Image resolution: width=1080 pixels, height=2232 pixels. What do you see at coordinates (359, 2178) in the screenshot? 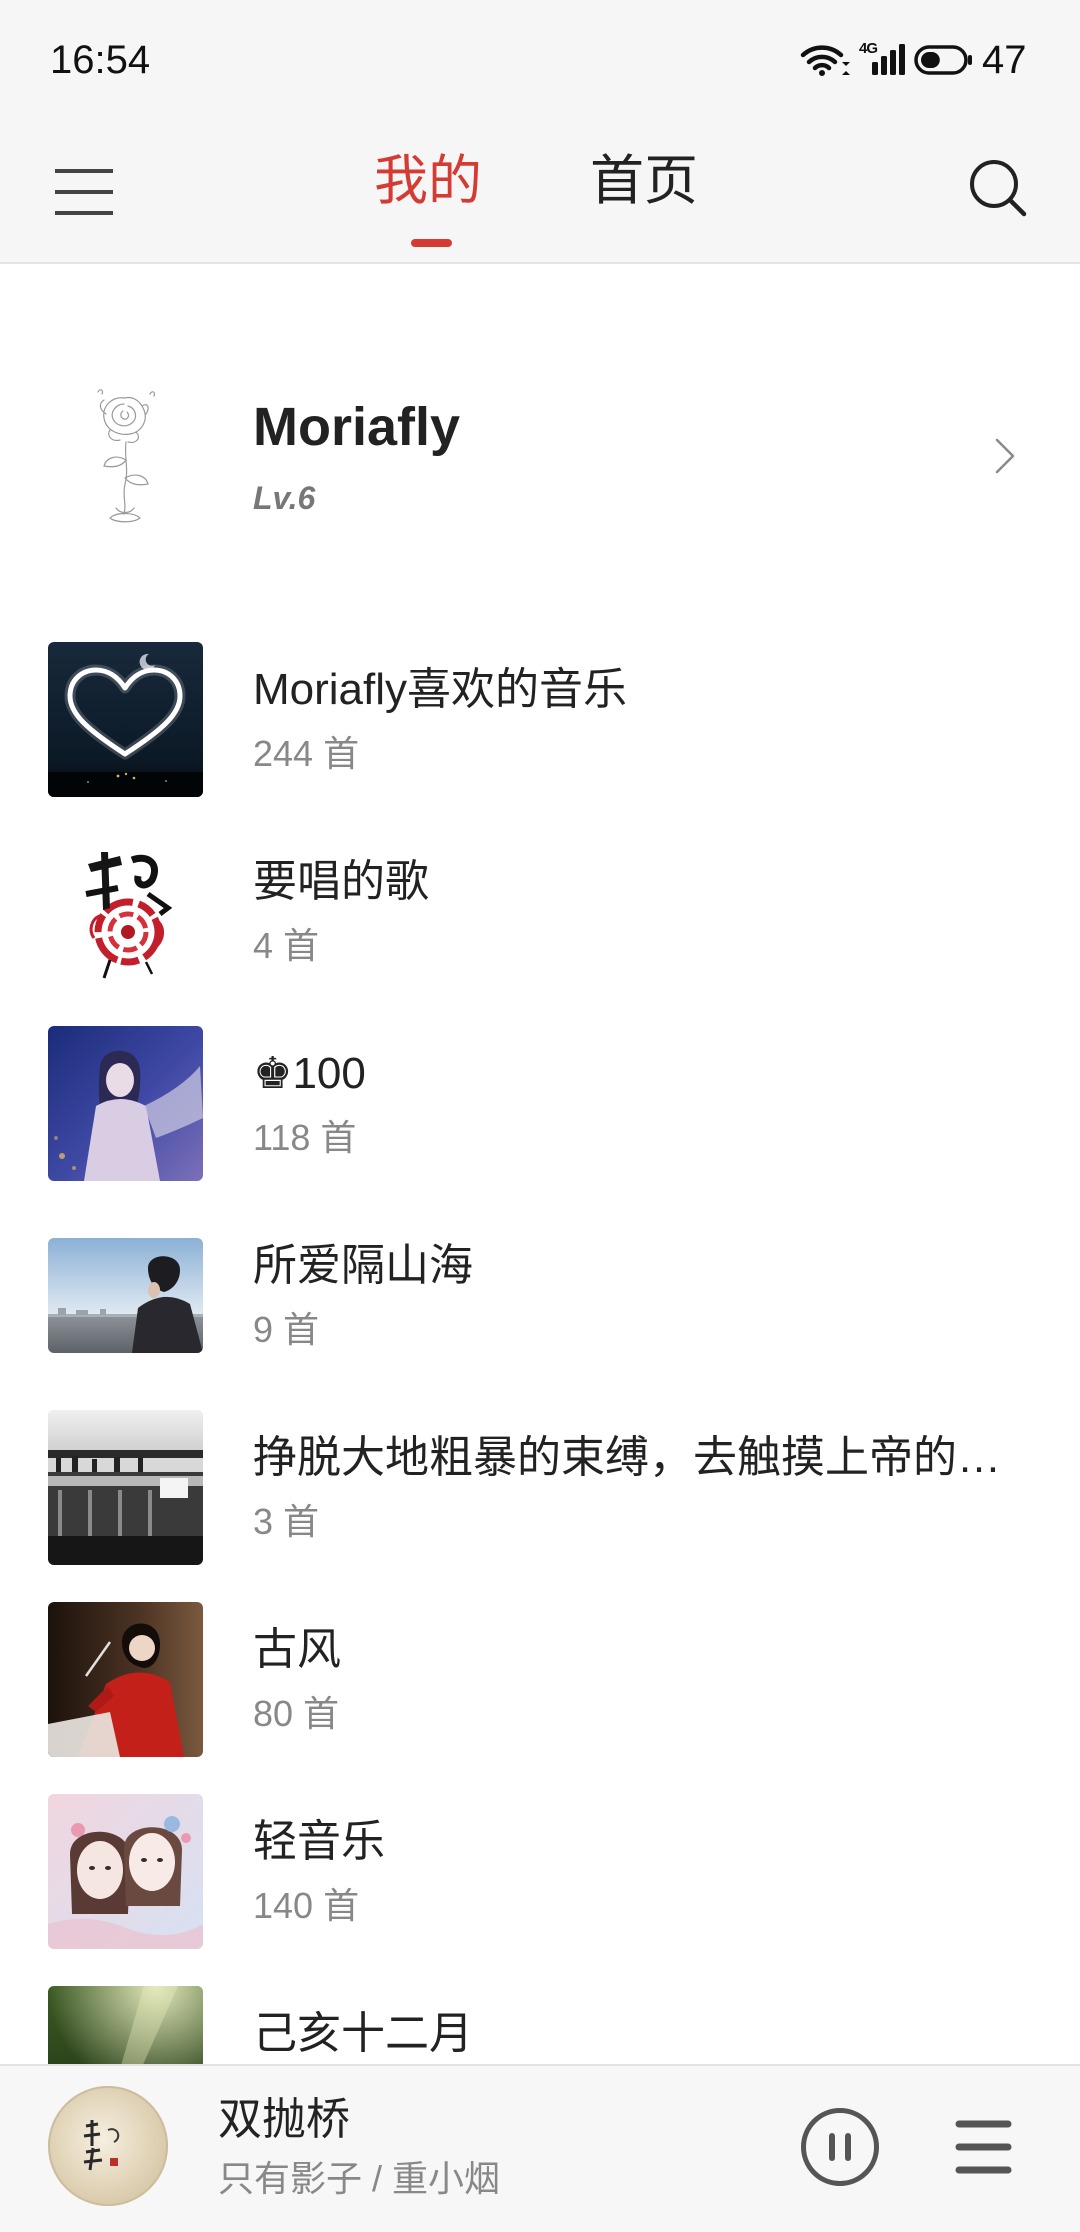
I see `now-playing-artist: 只有影子 / 重小烟` at bounding box center [359, 2178].